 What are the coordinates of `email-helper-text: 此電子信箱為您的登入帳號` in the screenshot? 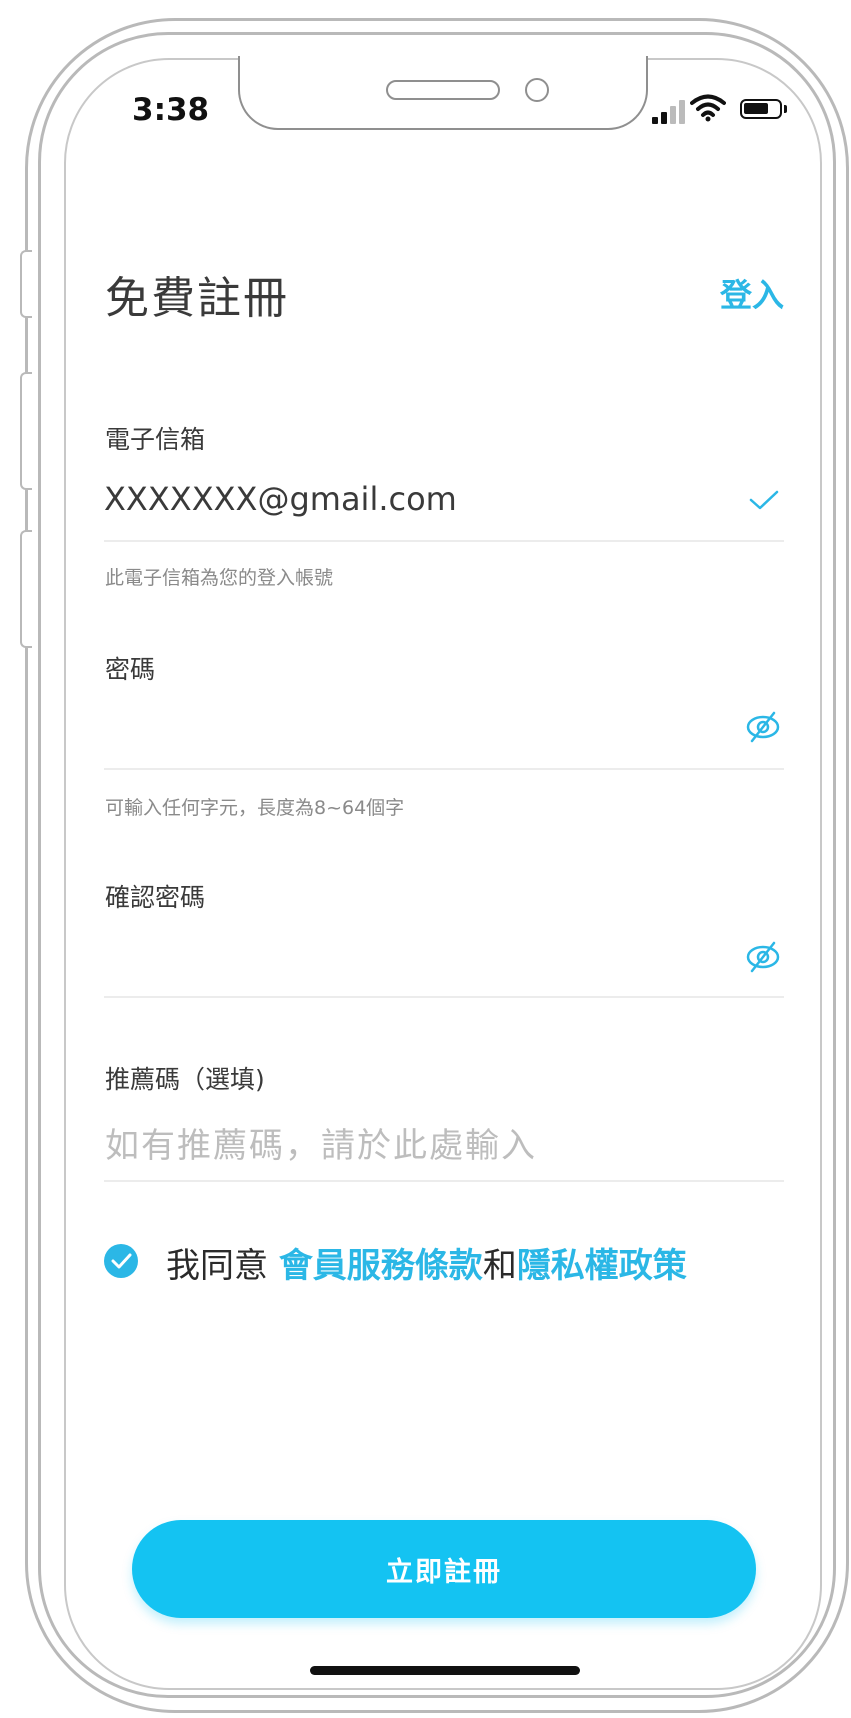 It's located at (219, 578).